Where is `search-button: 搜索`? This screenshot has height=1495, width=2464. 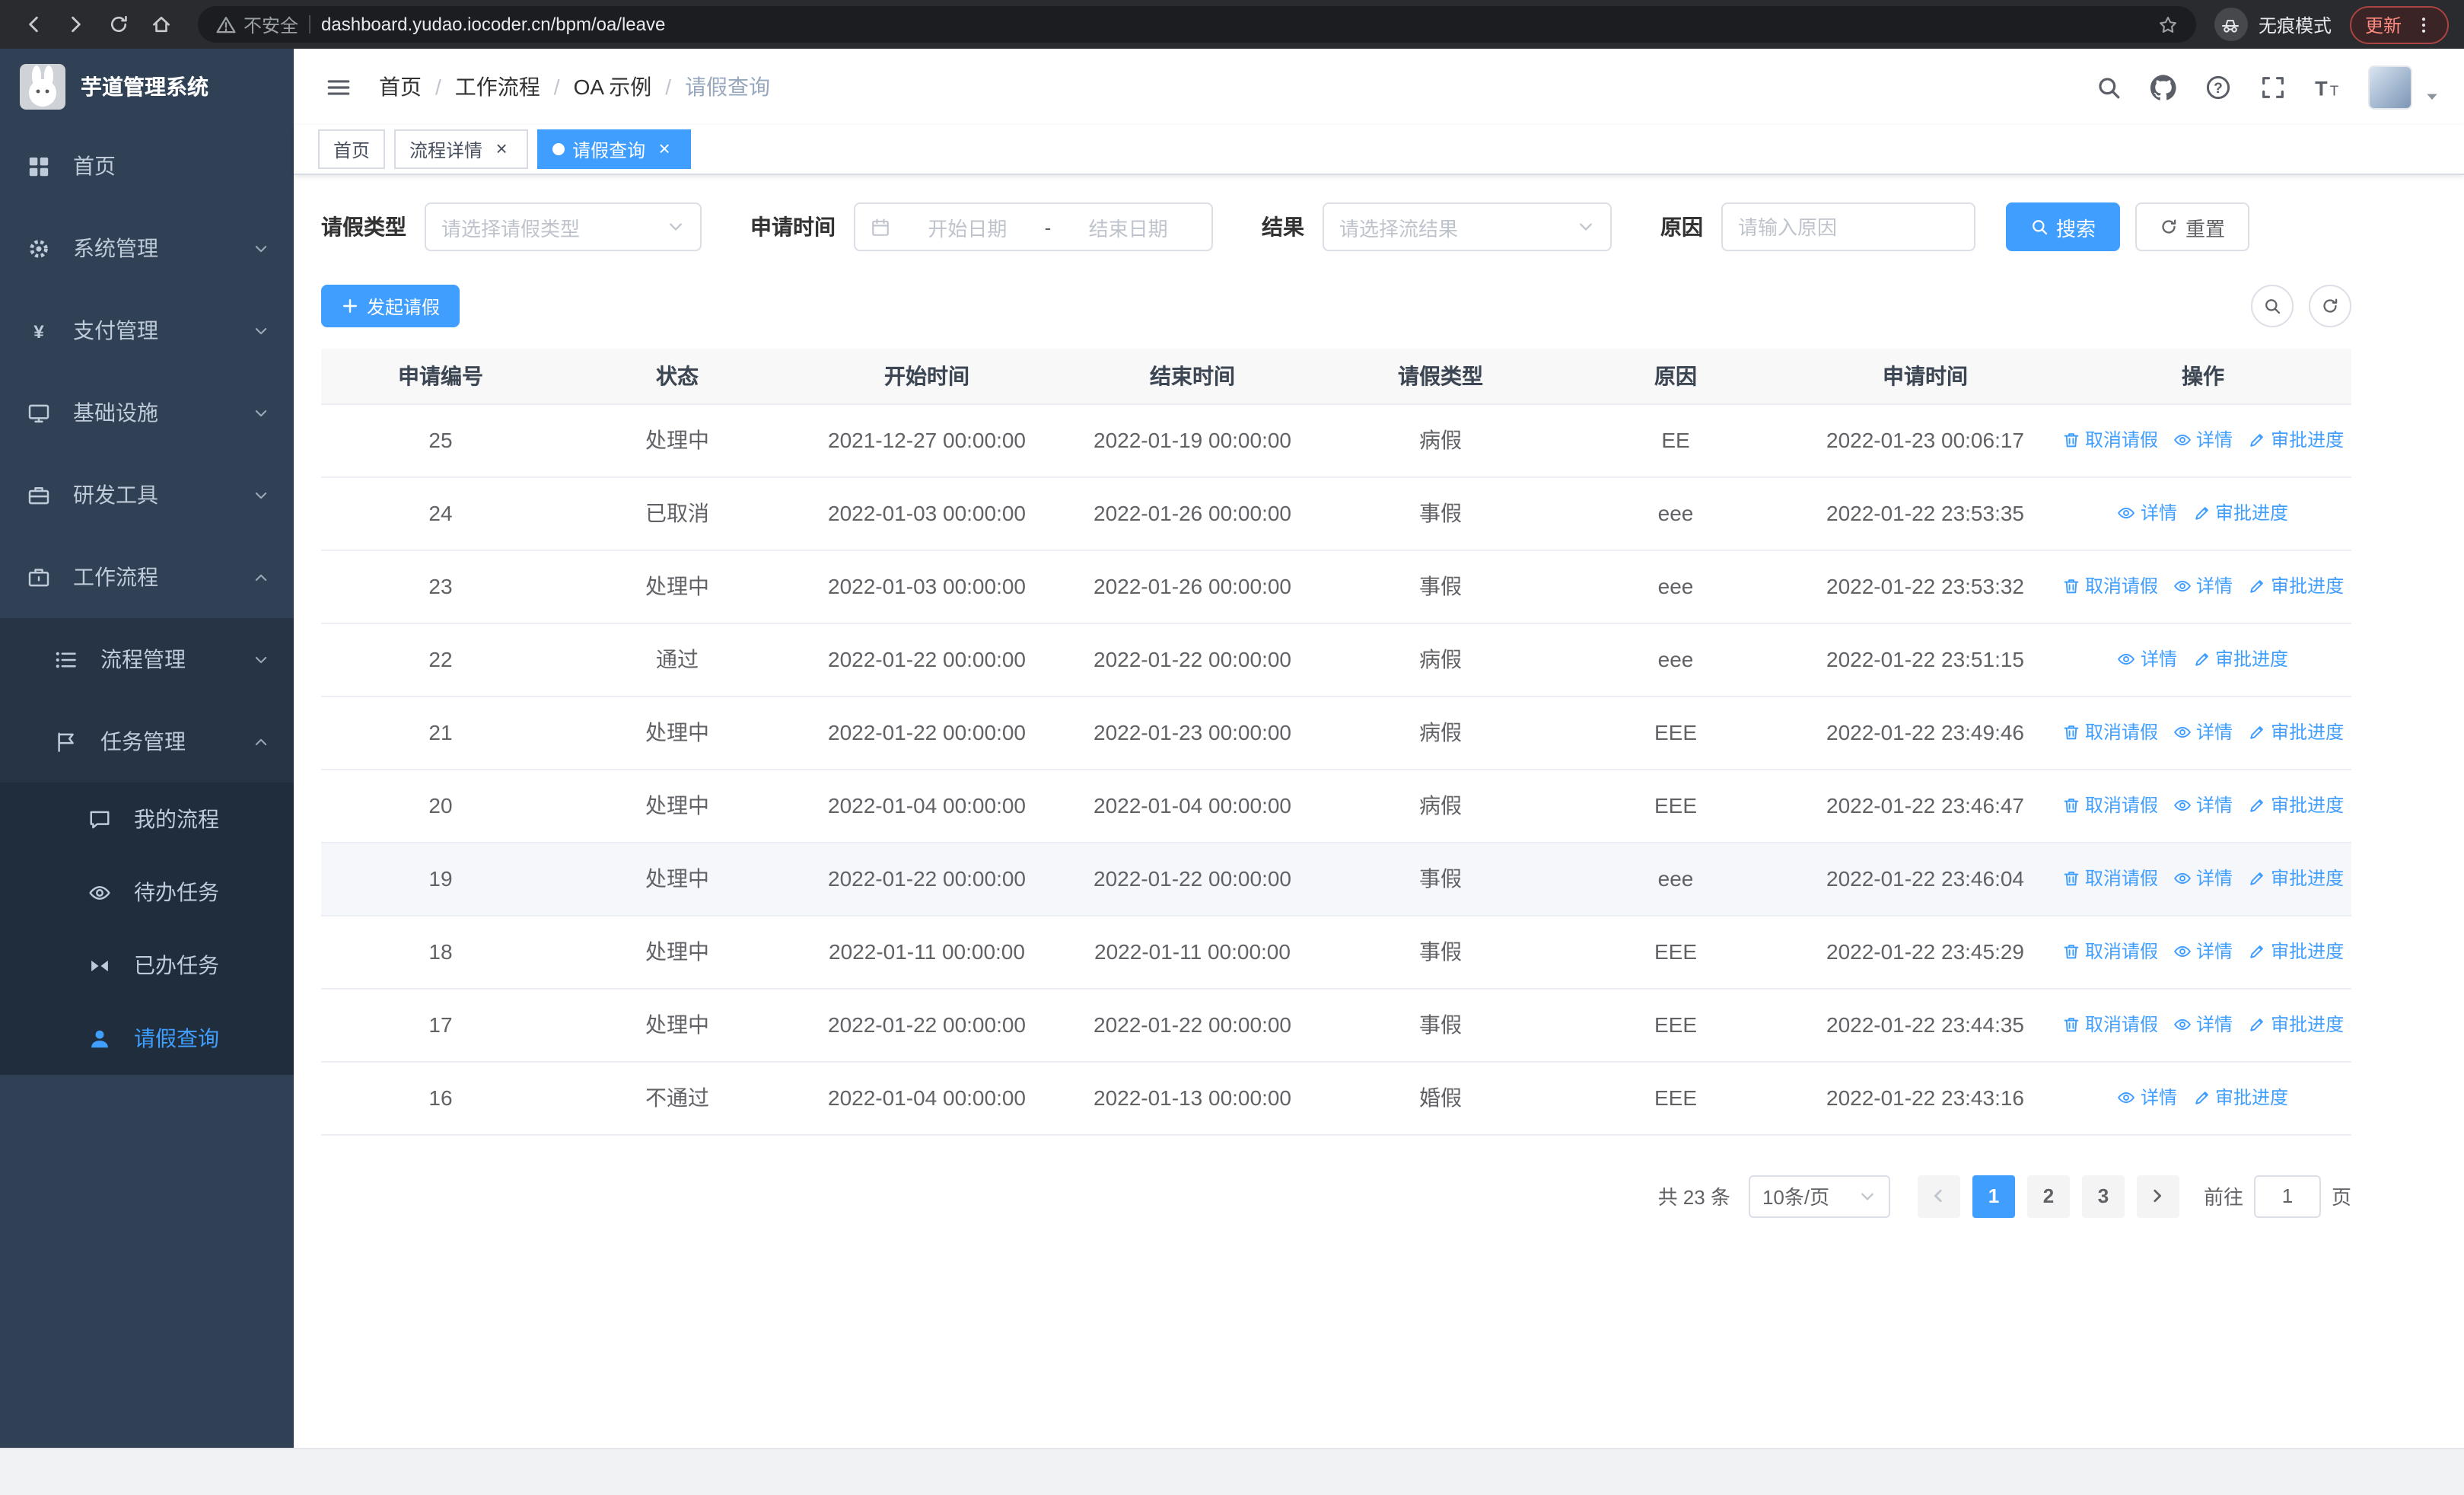 search-button: 搜索 is located at coordinates (2063, 226).